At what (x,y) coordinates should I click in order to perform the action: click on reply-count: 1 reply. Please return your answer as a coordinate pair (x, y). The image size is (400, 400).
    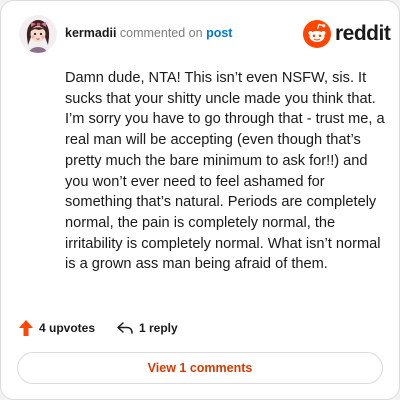
    Looking at the image, I should click on (158, 328).